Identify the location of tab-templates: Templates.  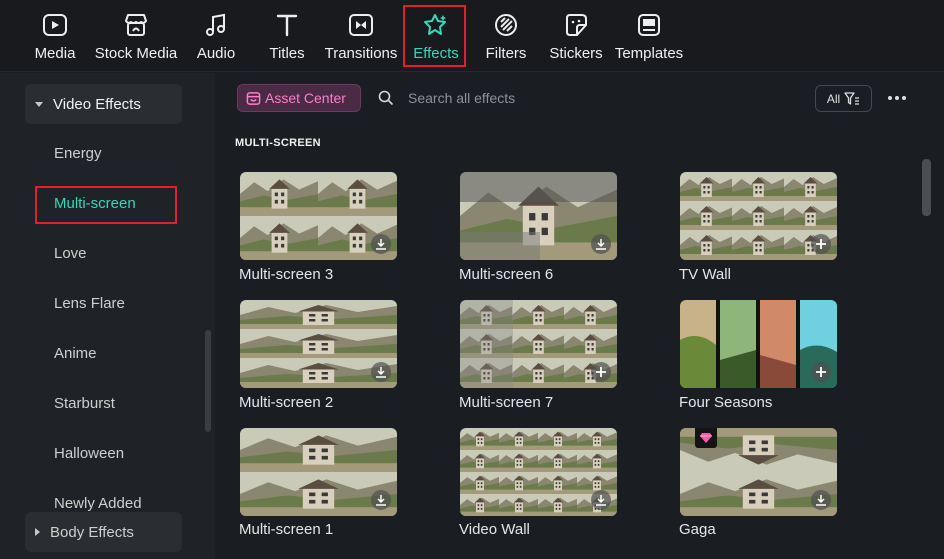
(649, 36).